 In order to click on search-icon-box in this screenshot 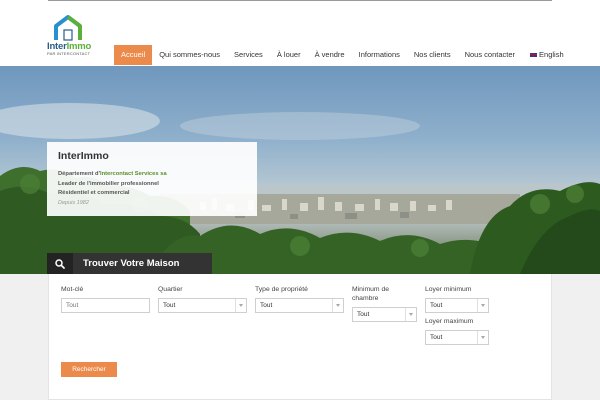, I will do `click(60, 263)`.